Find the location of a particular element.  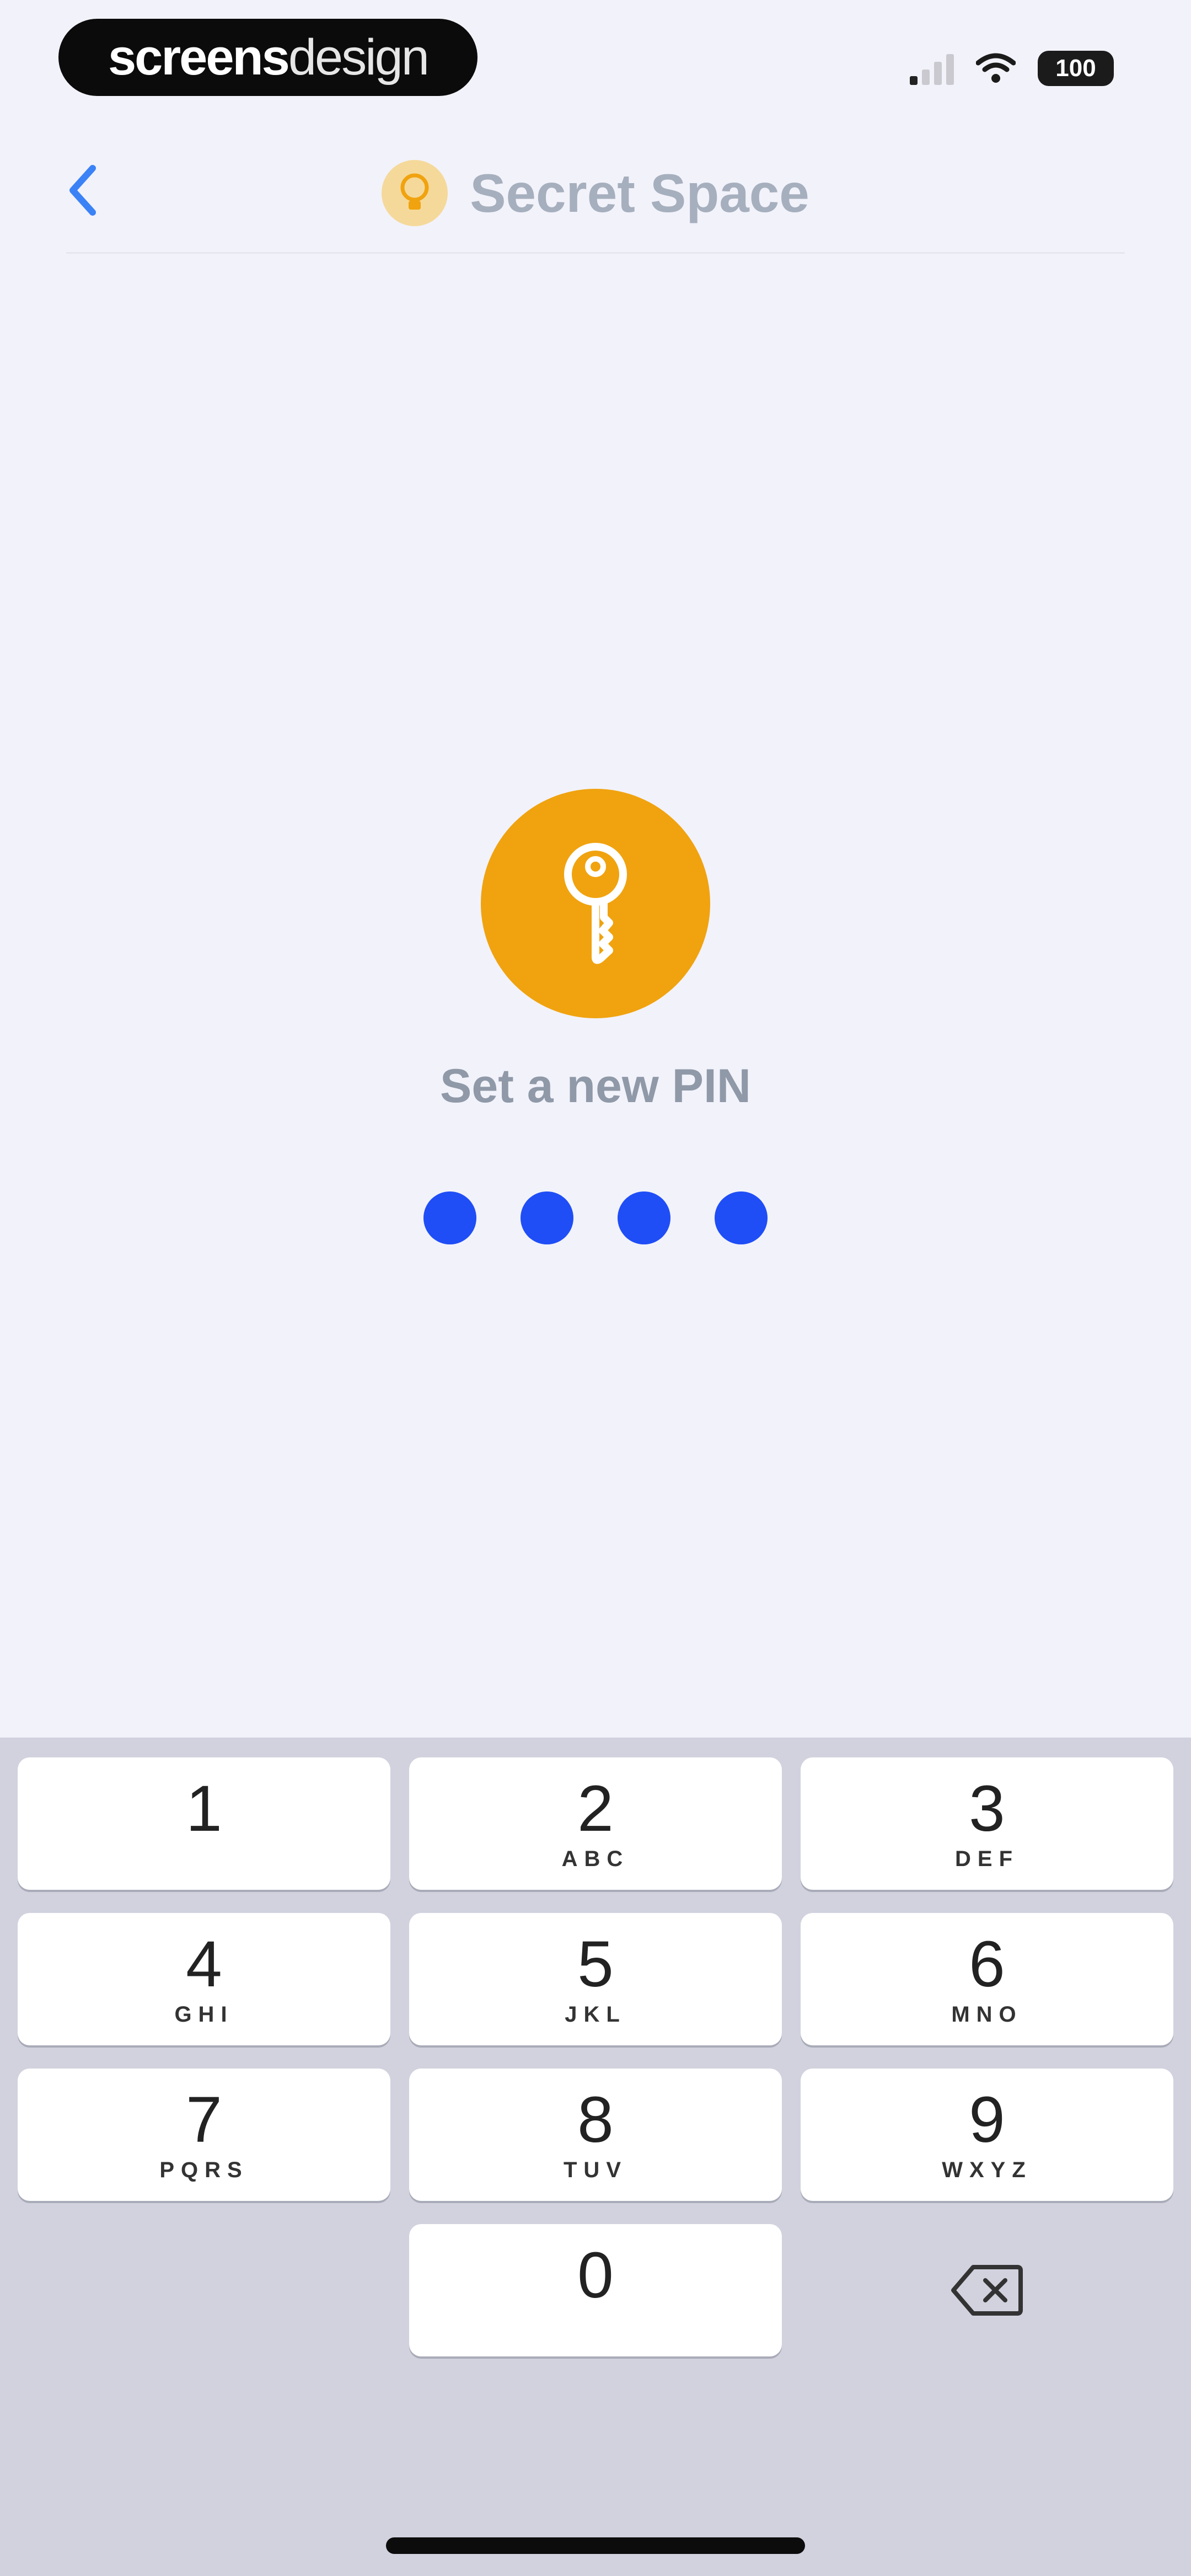

lightbulb-icon is located at coordinates (415, 193).